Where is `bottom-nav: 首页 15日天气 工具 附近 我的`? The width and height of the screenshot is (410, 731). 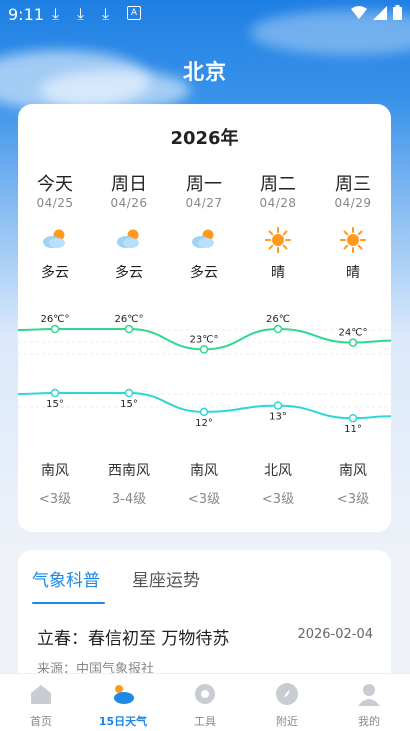 bottom-nav: 首页 15日天气 工具 附近 我的 is located at coordinates (205, 702).